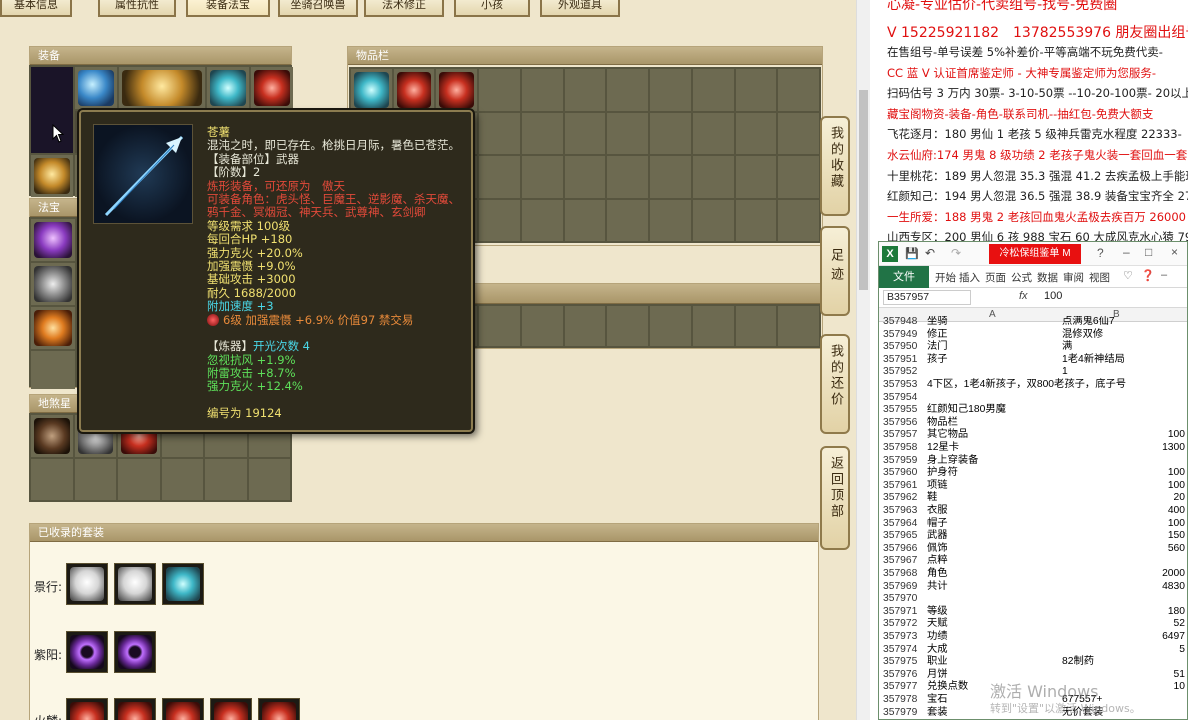 The image size is (1188, 720). What do you see at coordinates (904, 277) in the screenshot?
I see `file-tab: 文件` at bounding box center [904, 277].